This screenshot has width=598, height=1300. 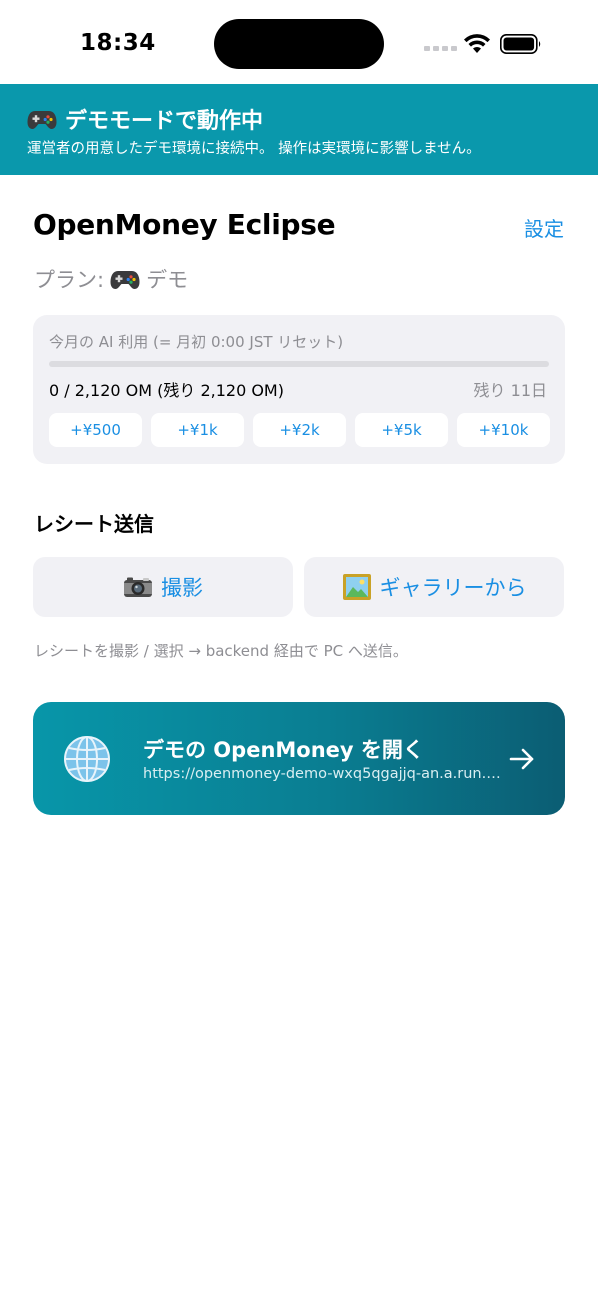 What do you see at coordinates (299, 364) in the screenshot?
I see `usage-progress-bar` at bounding box center [299, 364].